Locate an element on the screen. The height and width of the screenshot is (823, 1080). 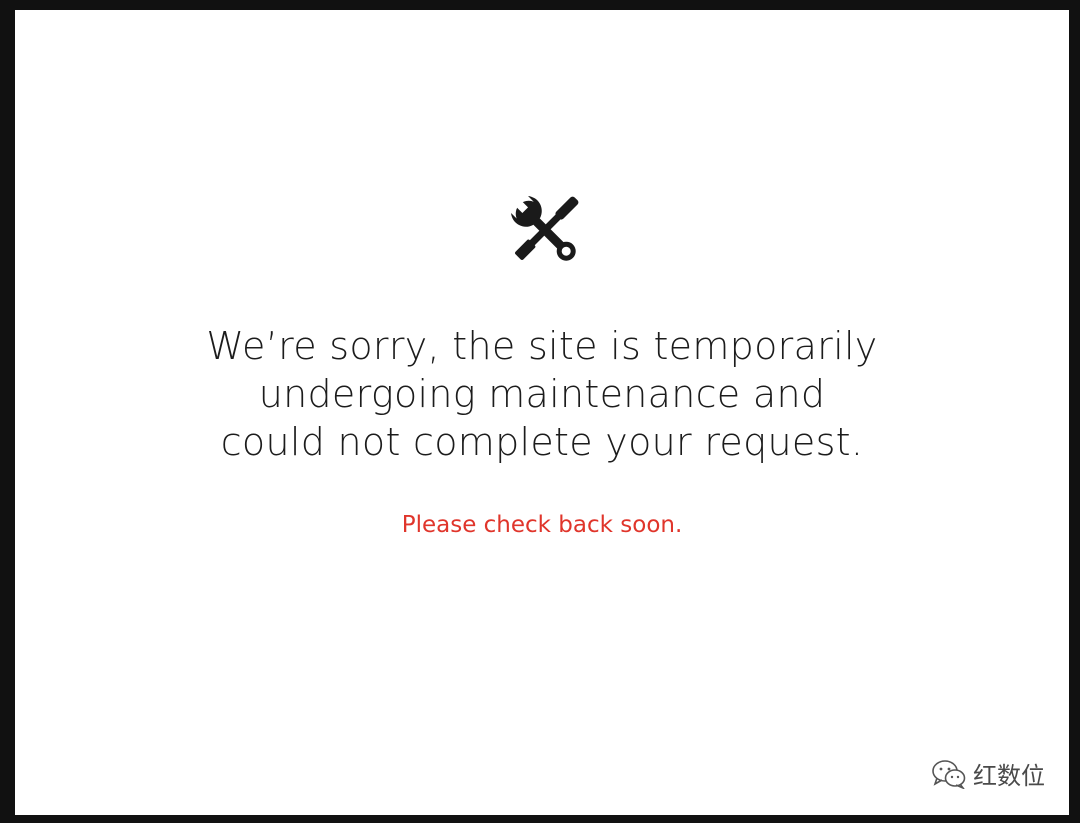
watermark-text: 红数位 is located at coordinates (1009, 776).